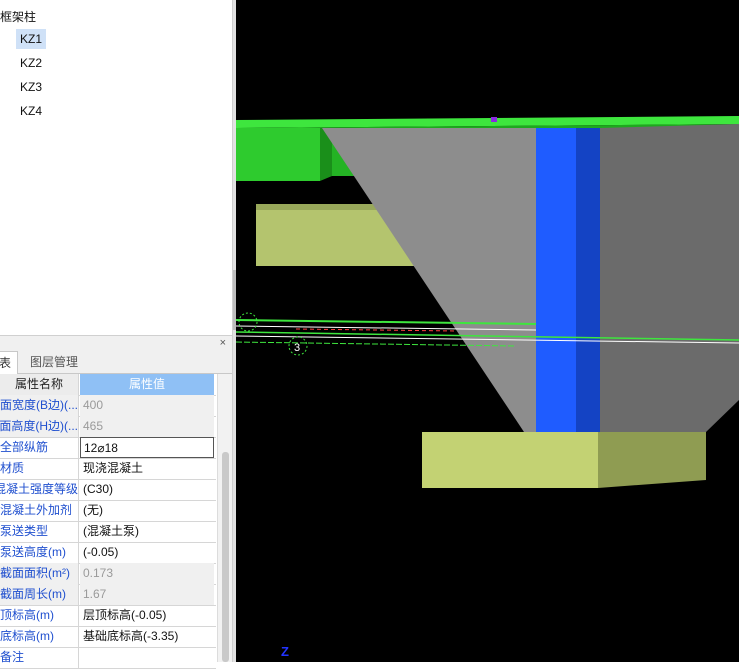 Image resolution: width=739 pixels, height=669 pixels. Describe the element at coordinates (248, 322) in the screenshot. I see `grid-marker-icon` at that location.